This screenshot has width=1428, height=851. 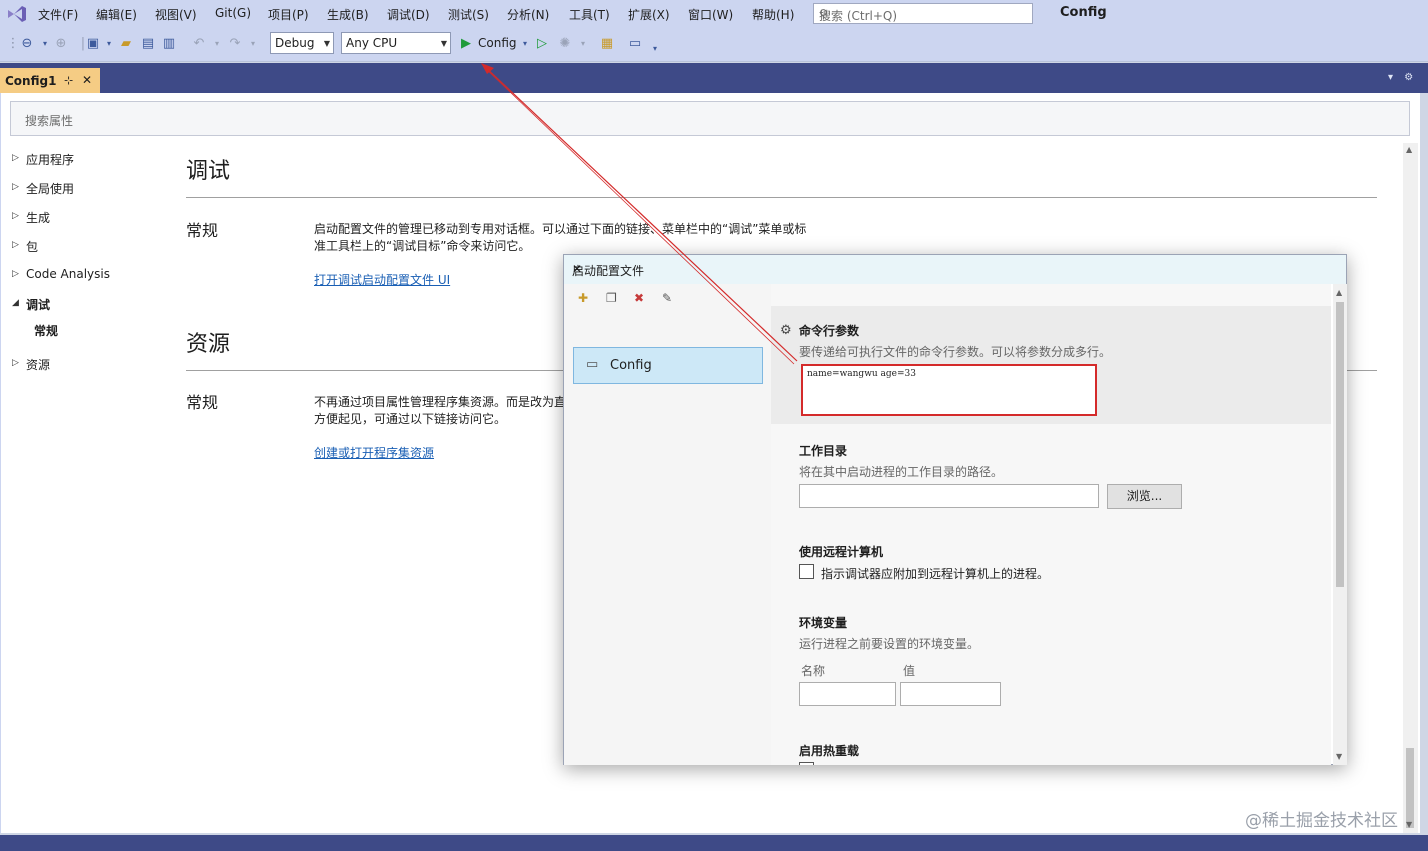 What do you see at coordinates (217, 44) in the screenshot?
I see `undo-dropdown-icon: ▾` at bounding box center [217, 44].